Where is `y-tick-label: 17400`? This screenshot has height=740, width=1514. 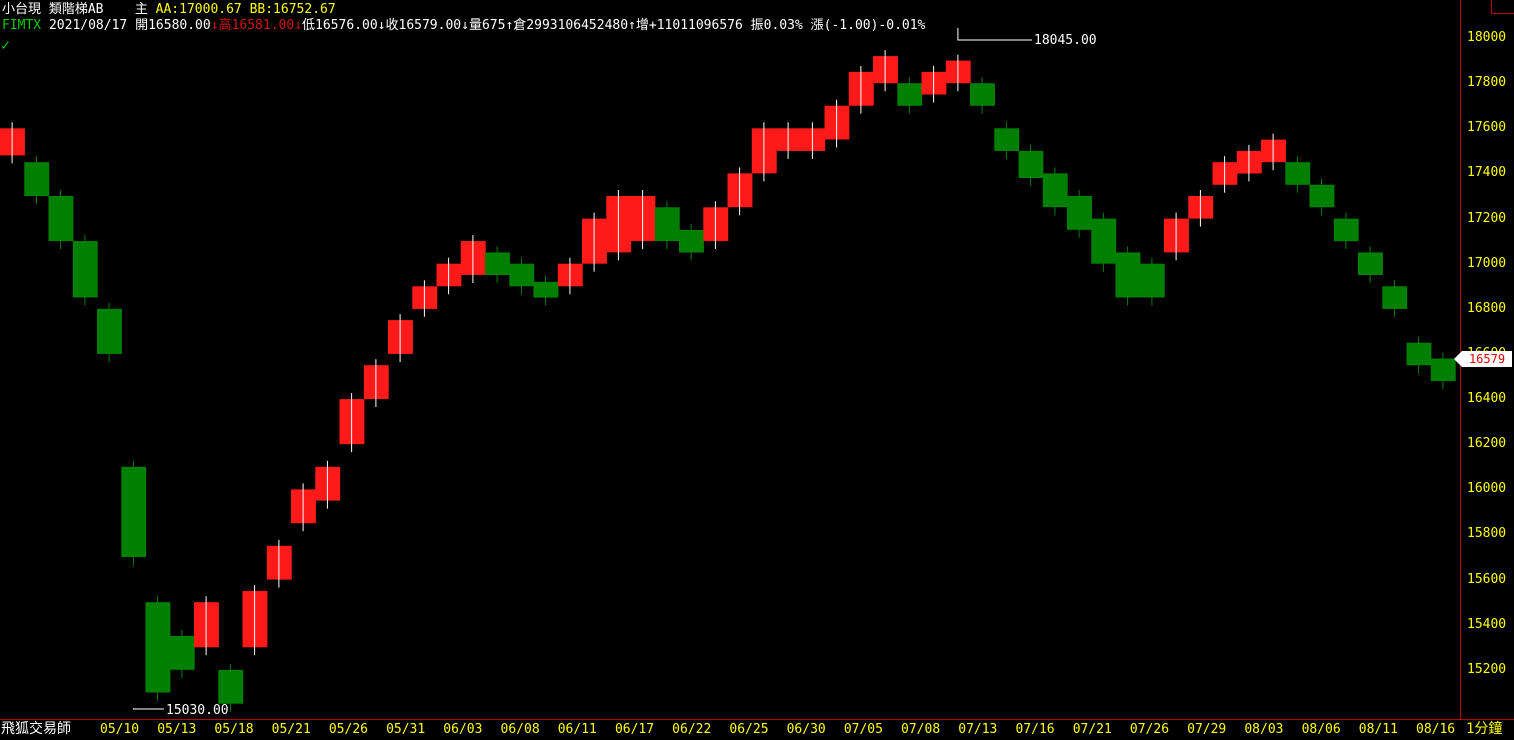
y-tick-label: 17400 is located at coordinates (1487, 173).